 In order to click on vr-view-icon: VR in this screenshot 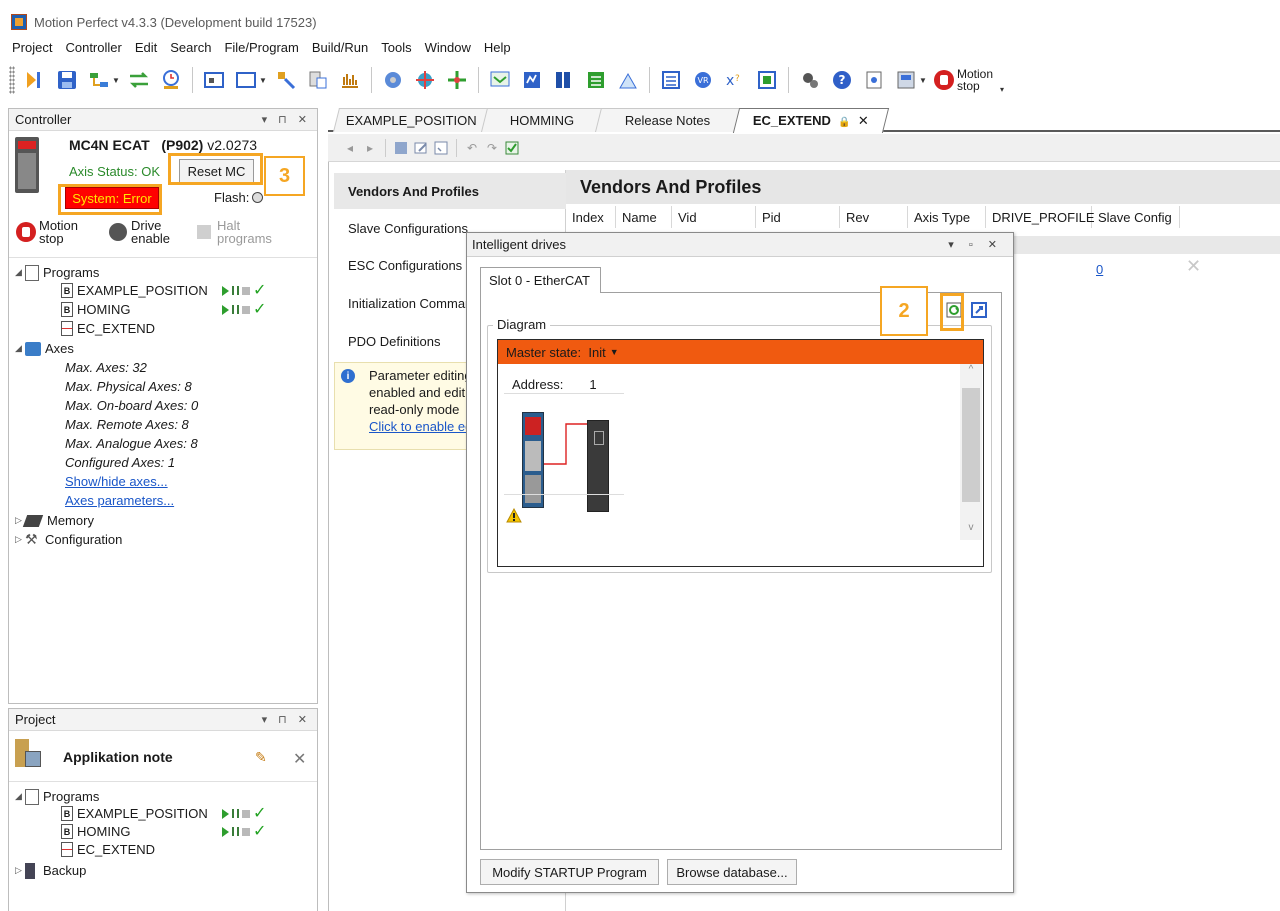, I will do `click(703, 80)`.